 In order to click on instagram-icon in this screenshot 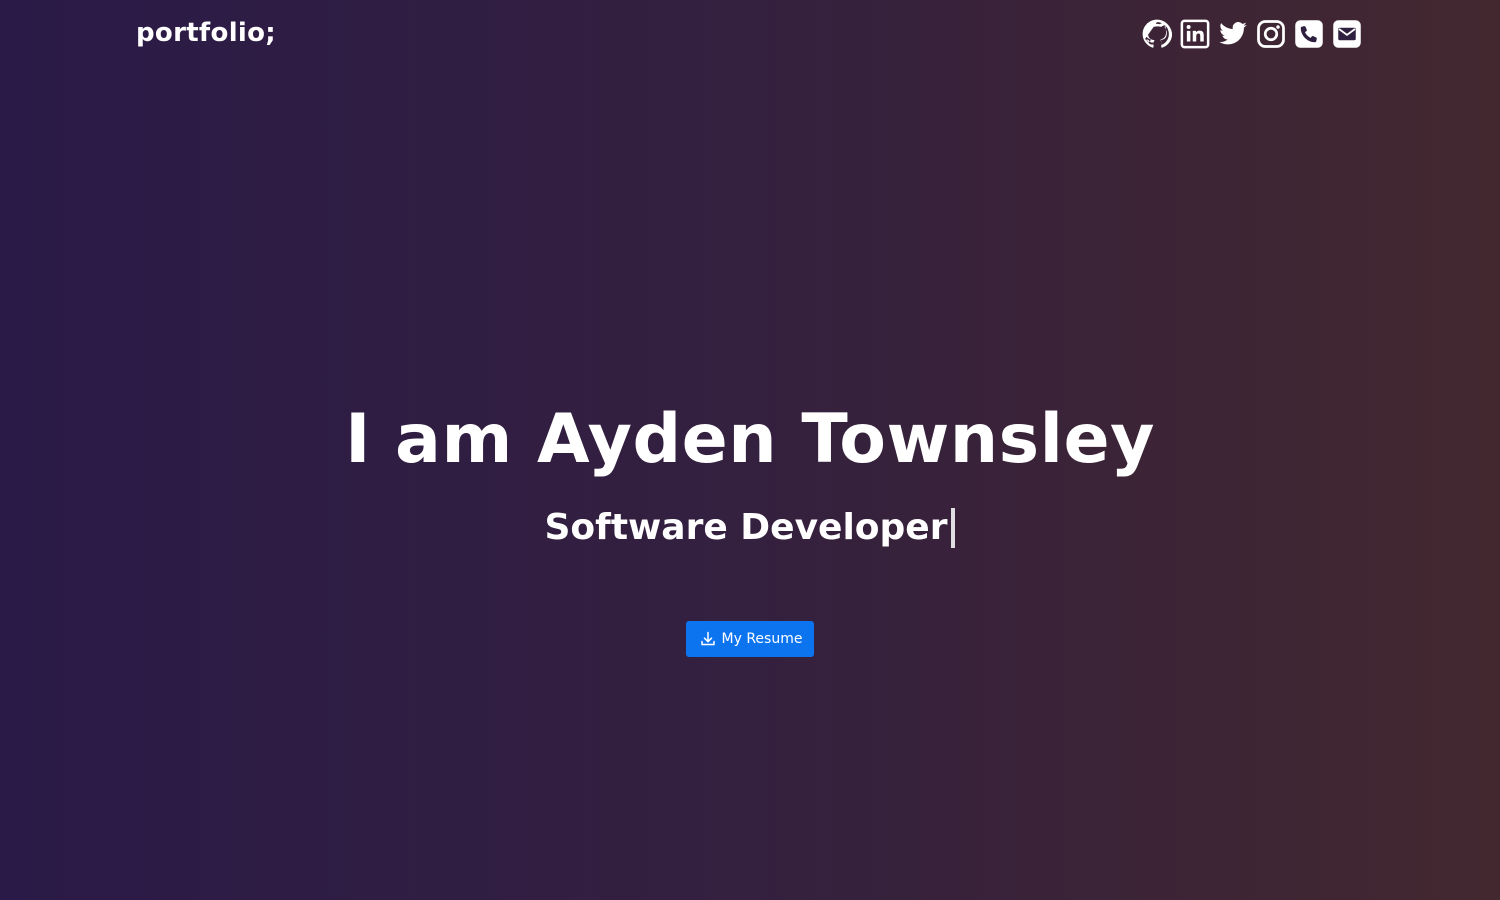, I will do `click(1271, 34)`.